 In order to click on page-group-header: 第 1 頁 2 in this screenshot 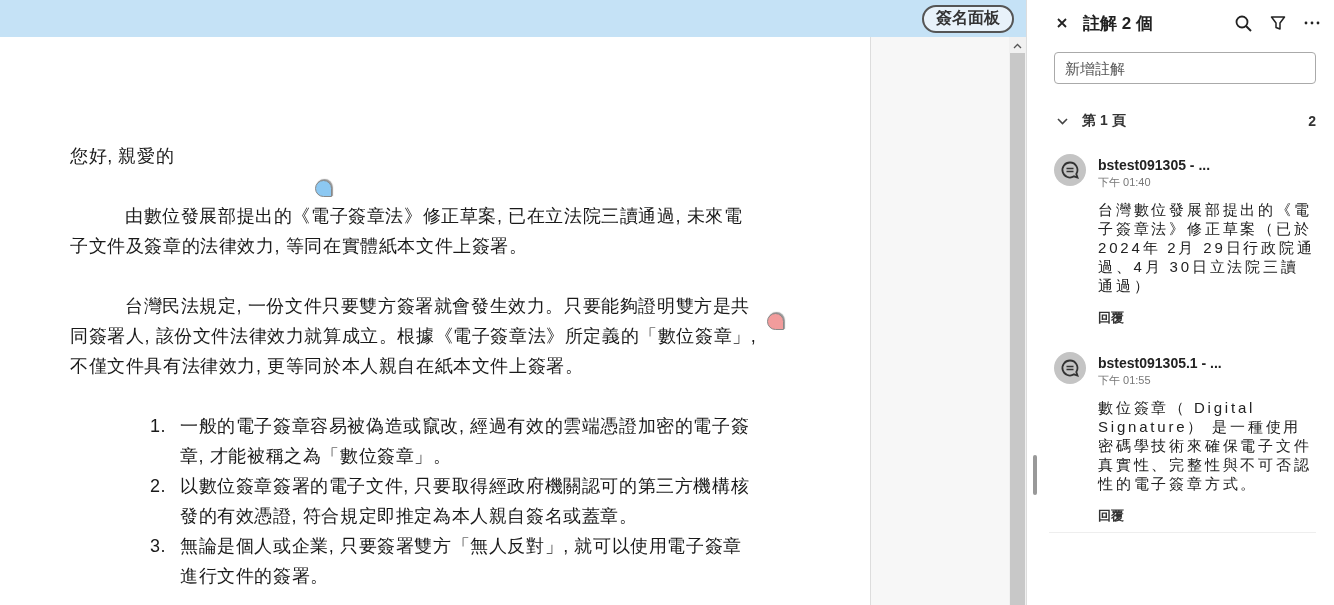, I will do `click(1180, 121)`.